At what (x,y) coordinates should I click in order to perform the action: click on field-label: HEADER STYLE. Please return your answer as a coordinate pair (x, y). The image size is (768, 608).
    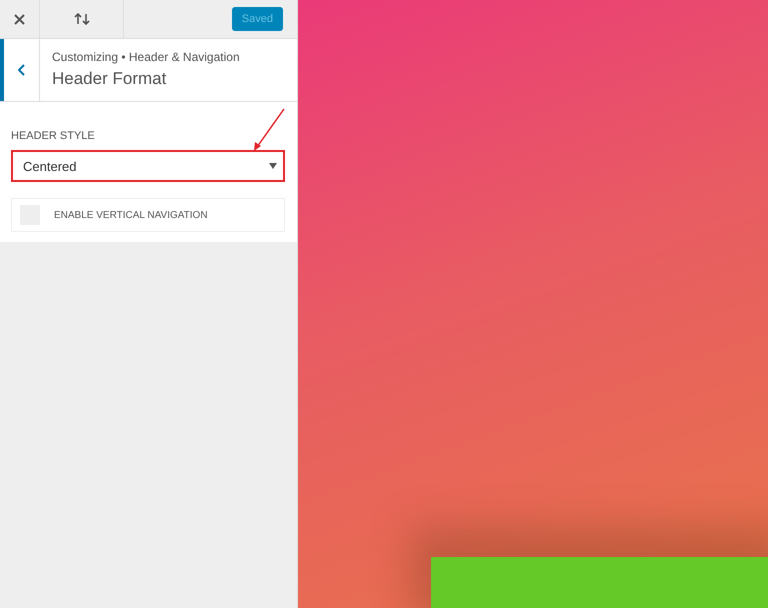
    Looking at the image, I should click on (53, 136).